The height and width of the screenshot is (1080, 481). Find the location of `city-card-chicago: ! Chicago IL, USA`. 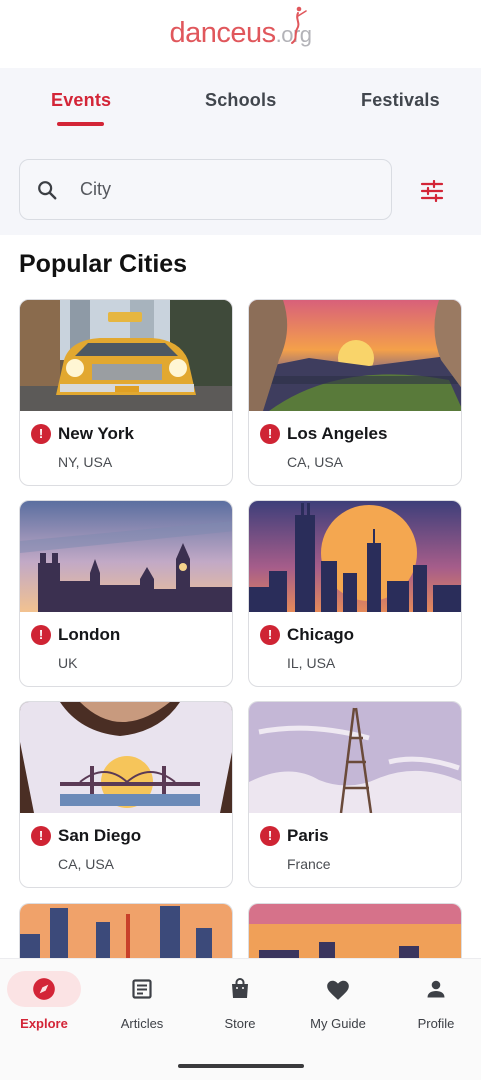

city-card-chicago: ! Chicago IL, USA is located at coordinates (355, 593).